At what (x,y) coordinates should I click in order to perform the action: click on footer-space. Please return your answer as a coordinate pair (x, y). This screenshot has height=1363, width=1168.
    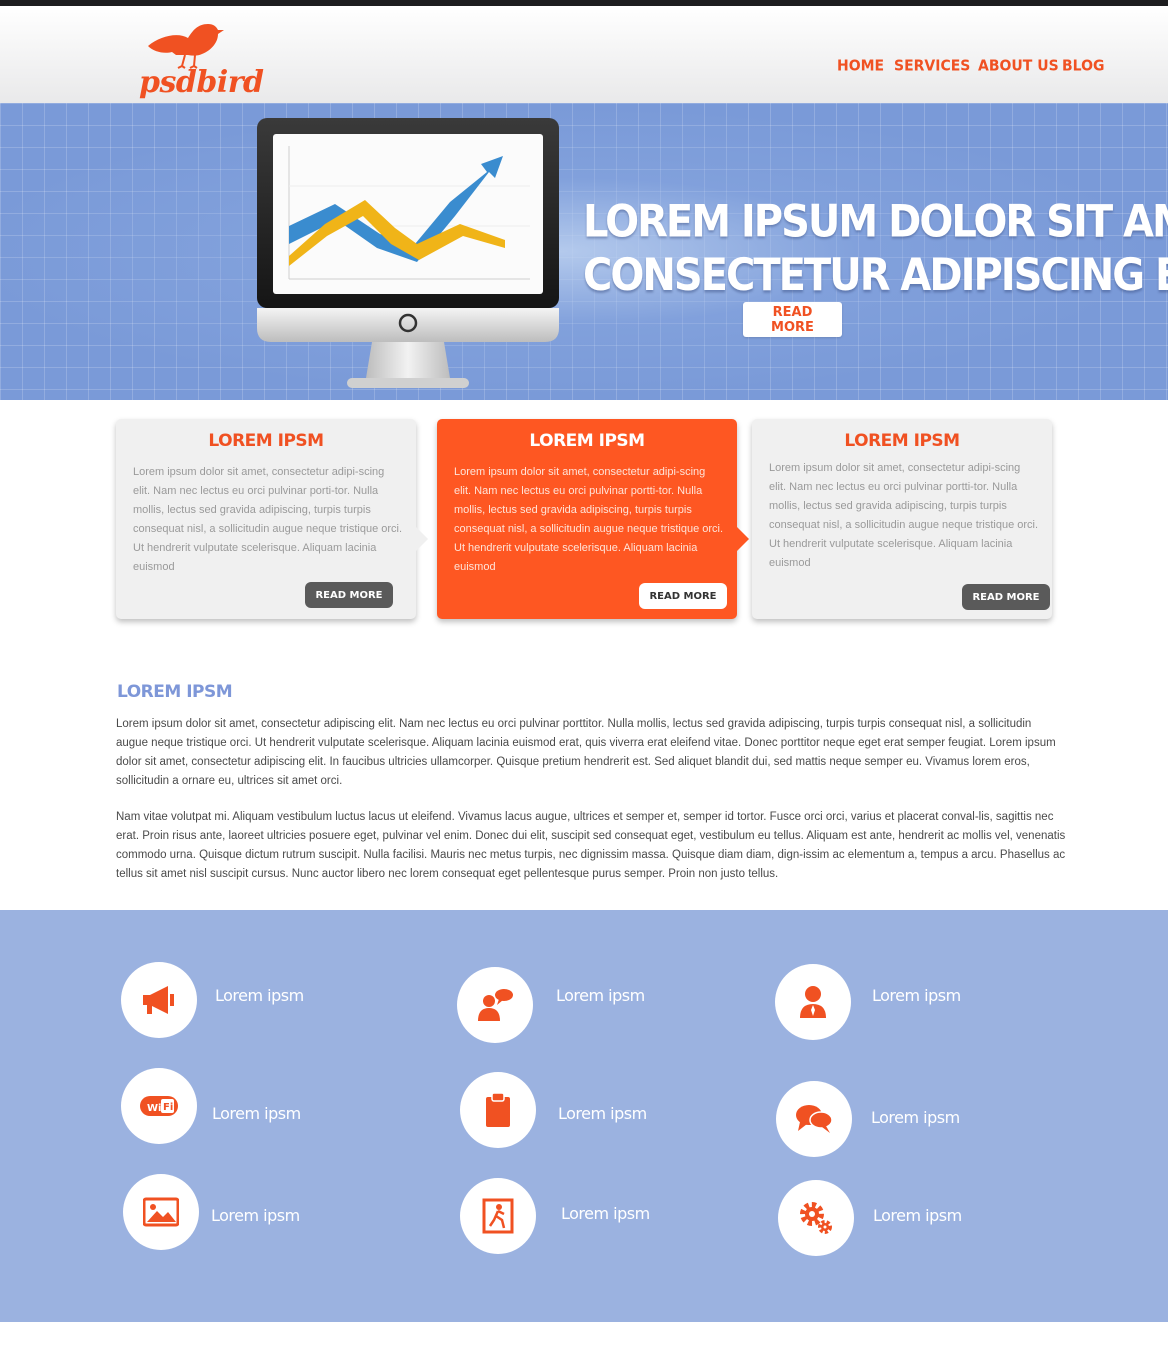
    Looking at the image, I should click on (584, 1342).